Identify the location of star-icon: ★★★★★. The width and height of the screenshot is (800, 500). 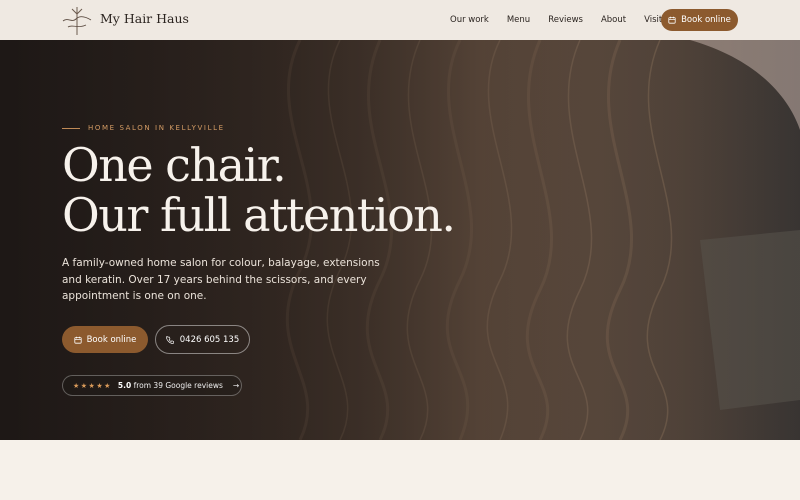
(92, 385).